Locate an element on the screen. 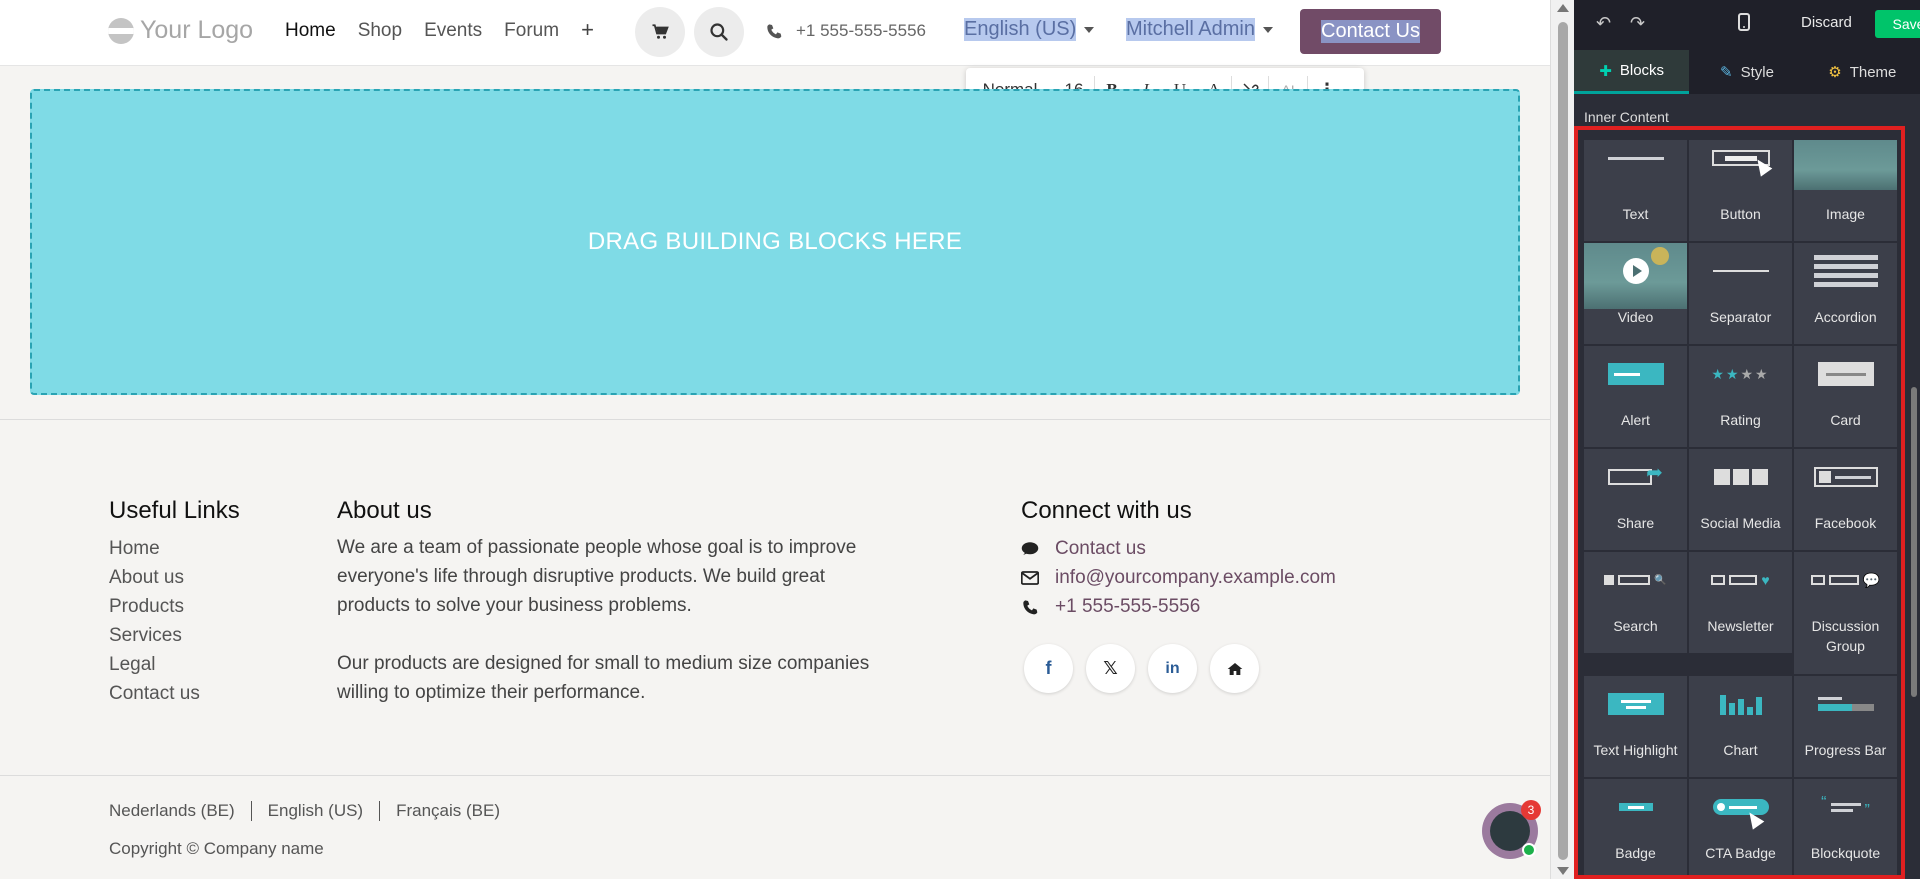 The width and height of the screenshot is (1920, 879). block-search: 🔍 Search is located at coordinates (1635, 602).